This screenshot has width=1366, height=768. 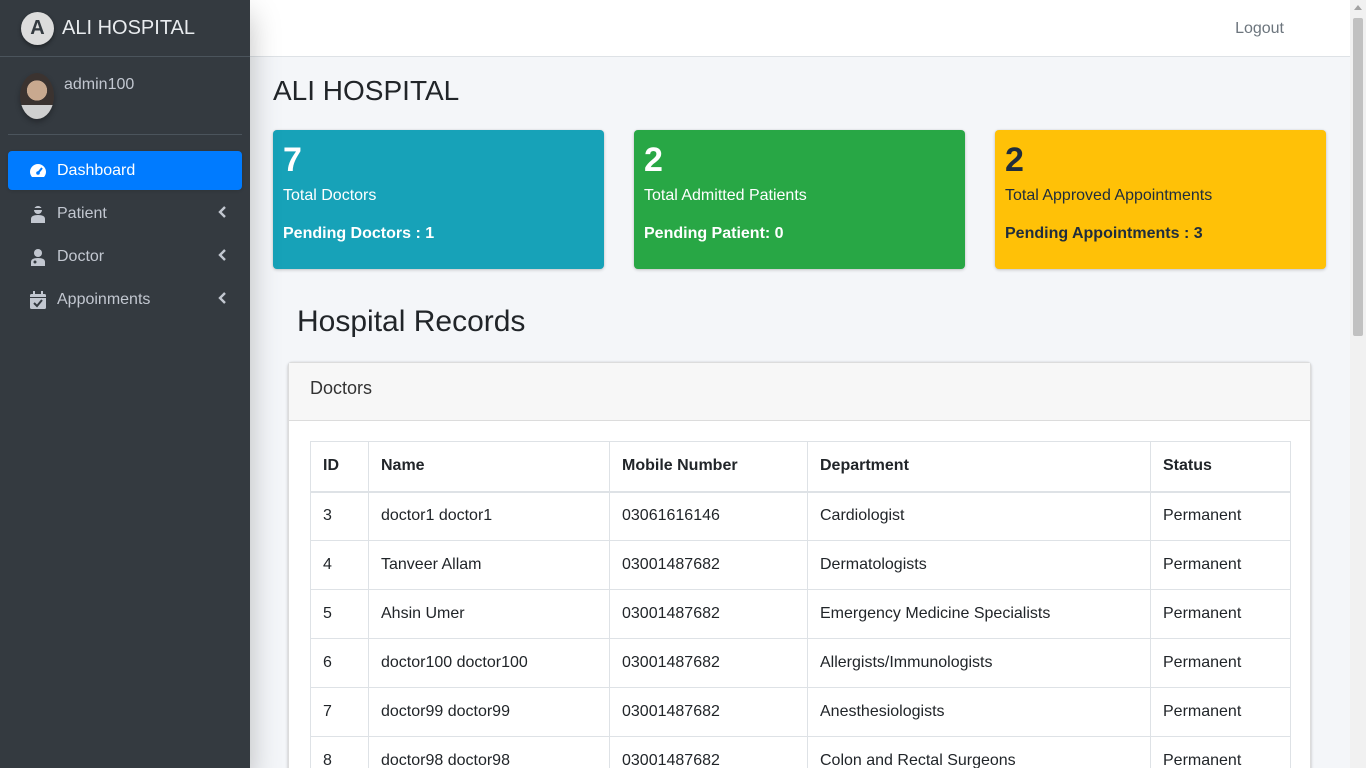 What do you see at coordinates (1220, 467) in the screenshot?
I see `column-header: Status` at bounding box center [1220, 467].